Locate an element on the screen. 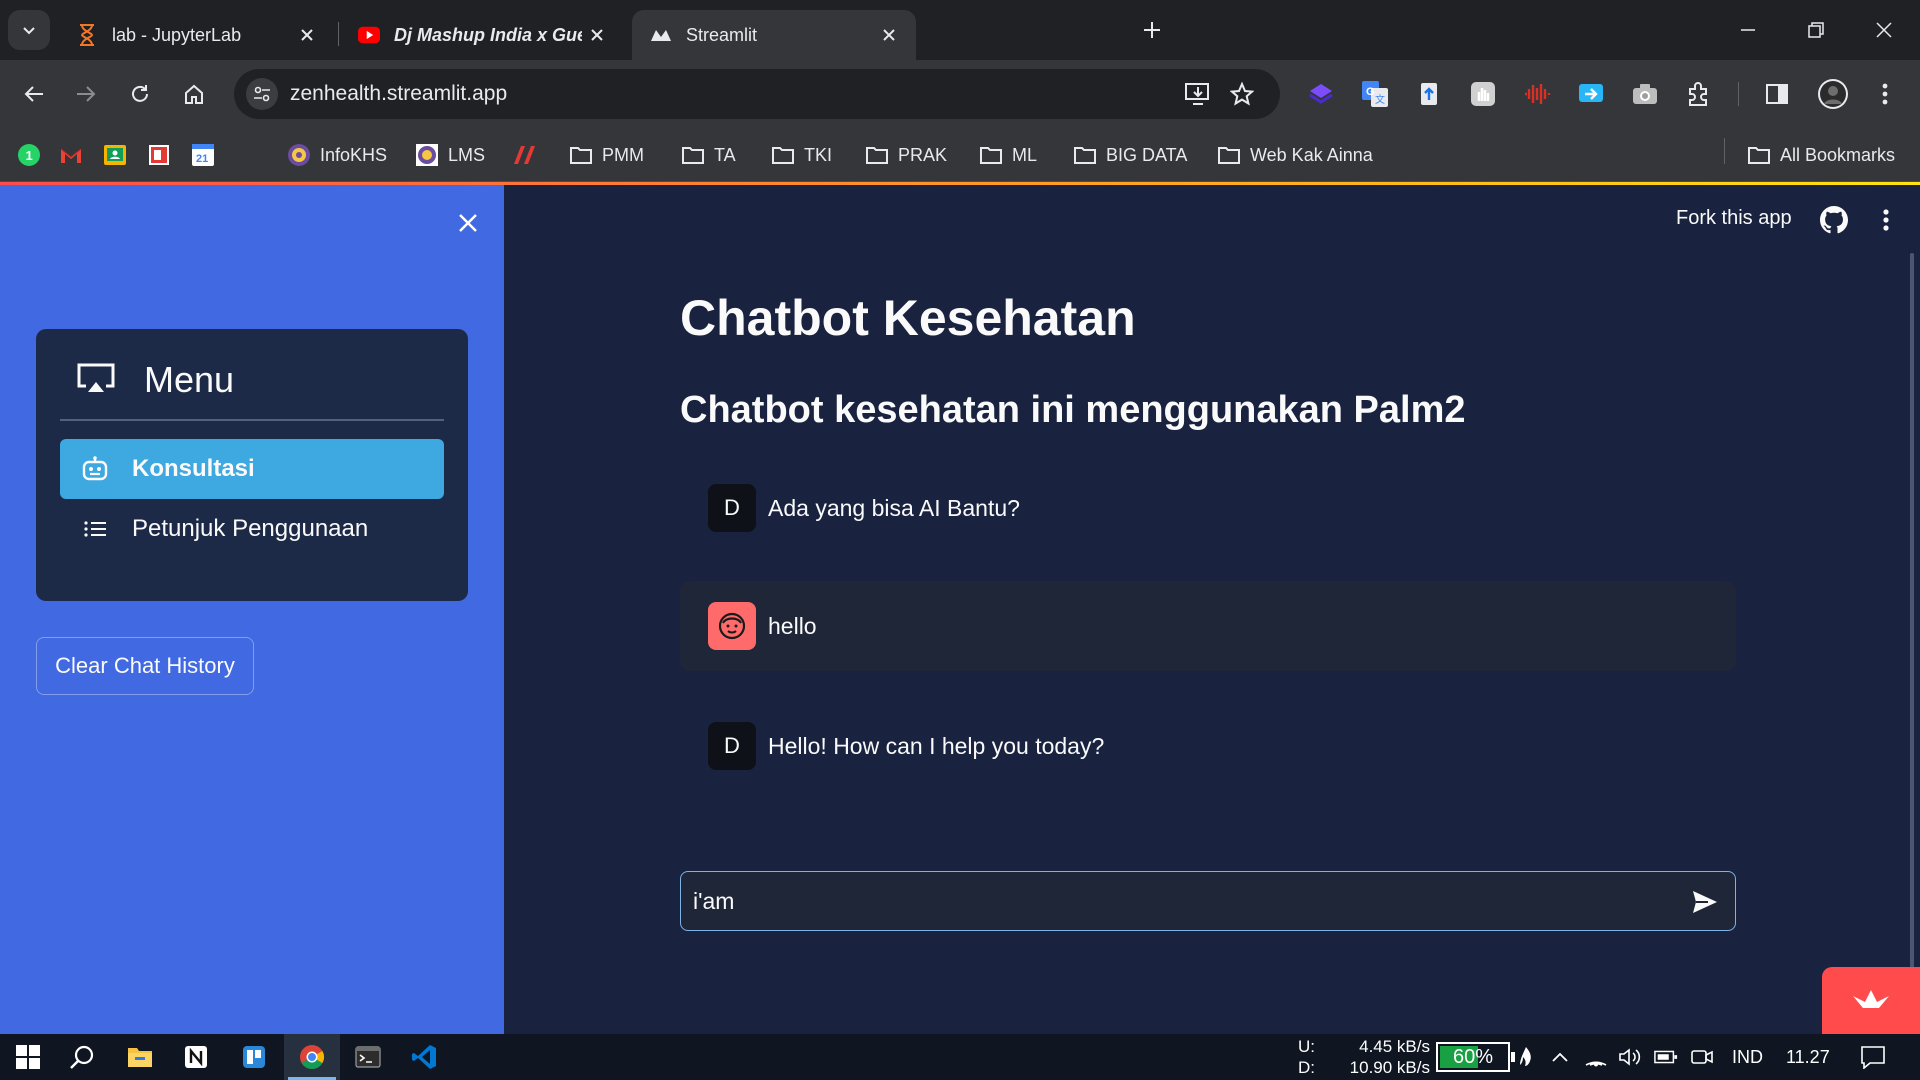 This screenshot has width=1920, height=1080. chrome-icon is located at coordinates (312, 1057).